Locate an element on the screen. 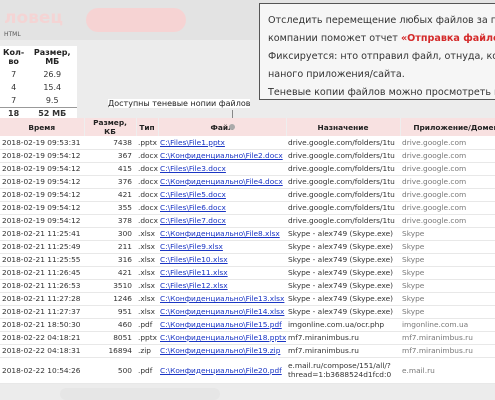 This screenshot has width=495, height=400. cell-time: 2018-02-21 11:25:41 is located at coordinates (42, 234).